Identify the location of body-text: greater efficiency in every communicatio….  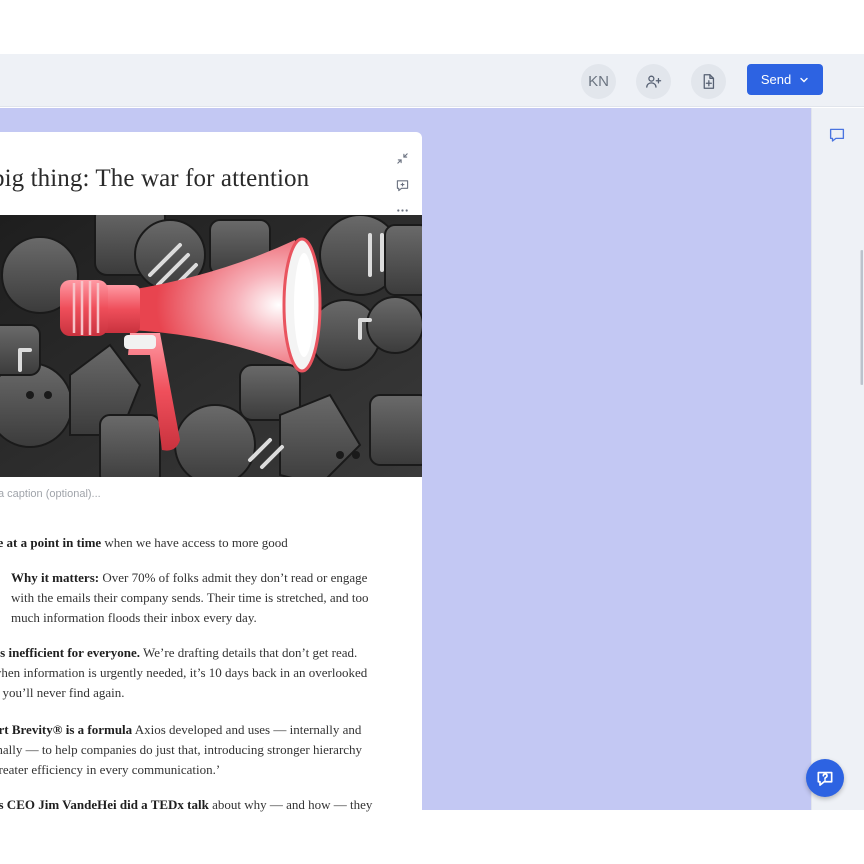
(110, 769).